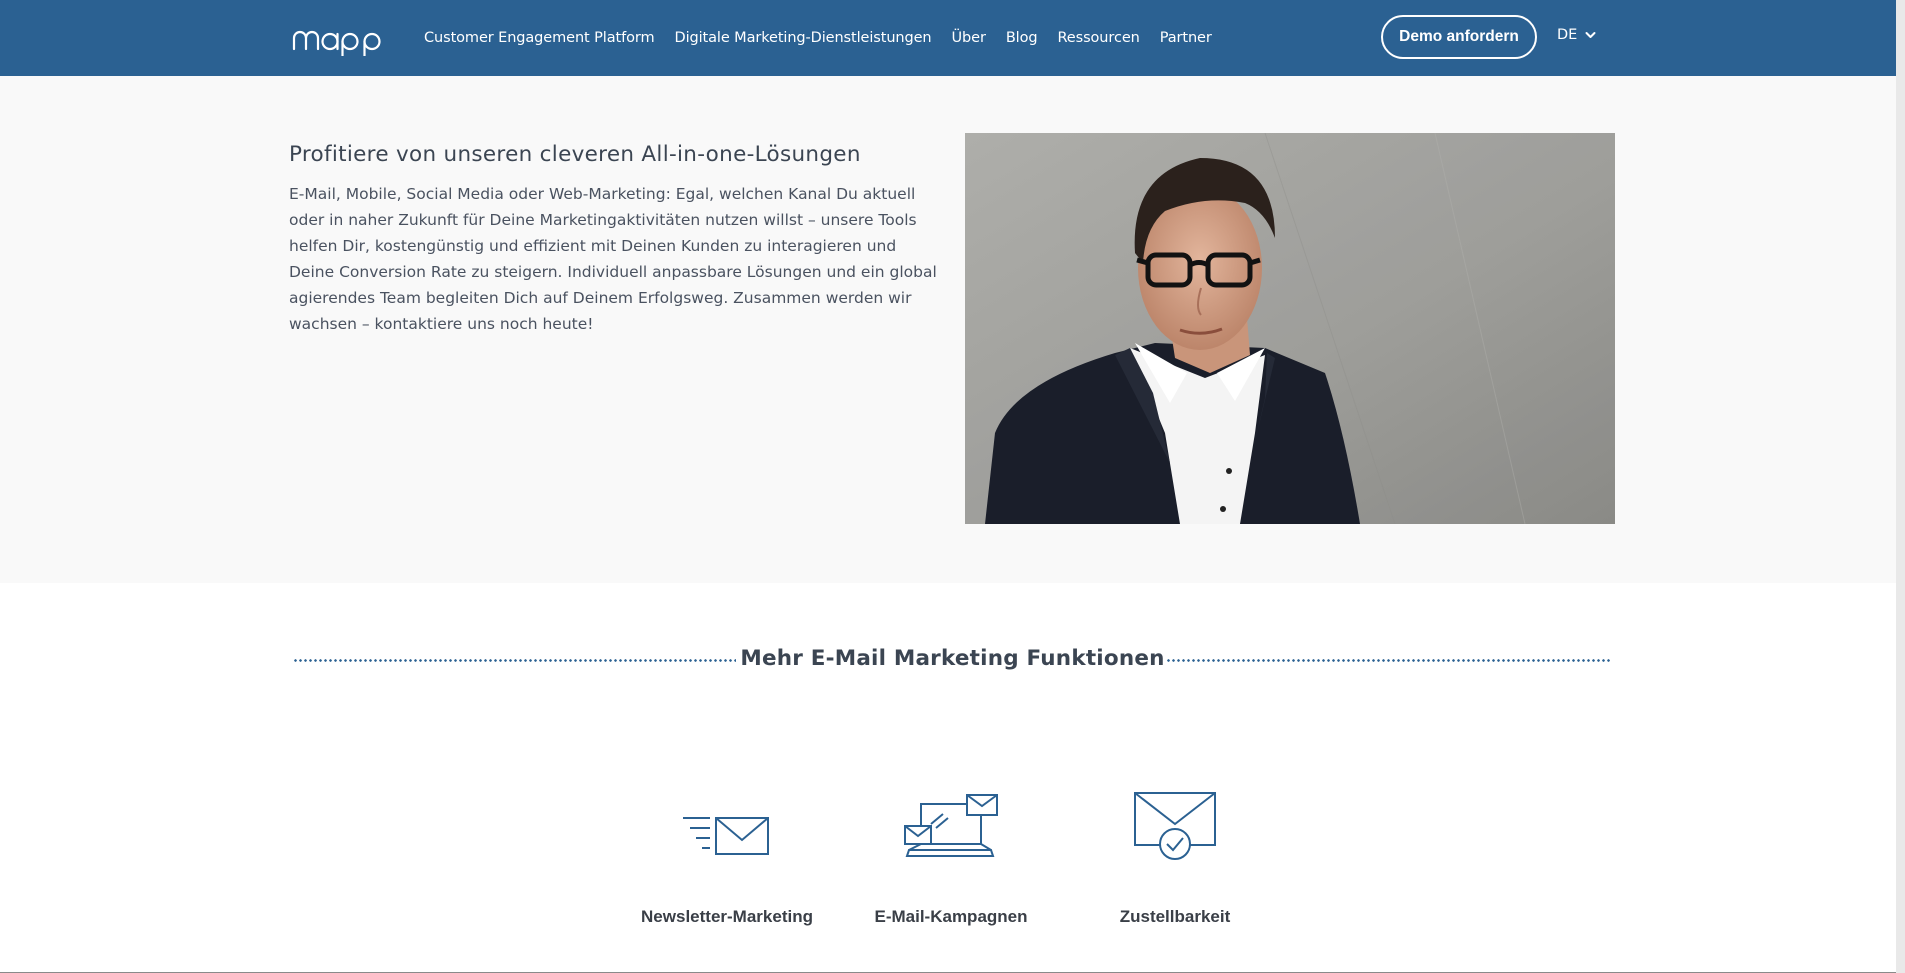 The image size is (1905, 973). I want to click on features-title: Mehr E-Mail Marketing Funktionen, so click(952, 658).